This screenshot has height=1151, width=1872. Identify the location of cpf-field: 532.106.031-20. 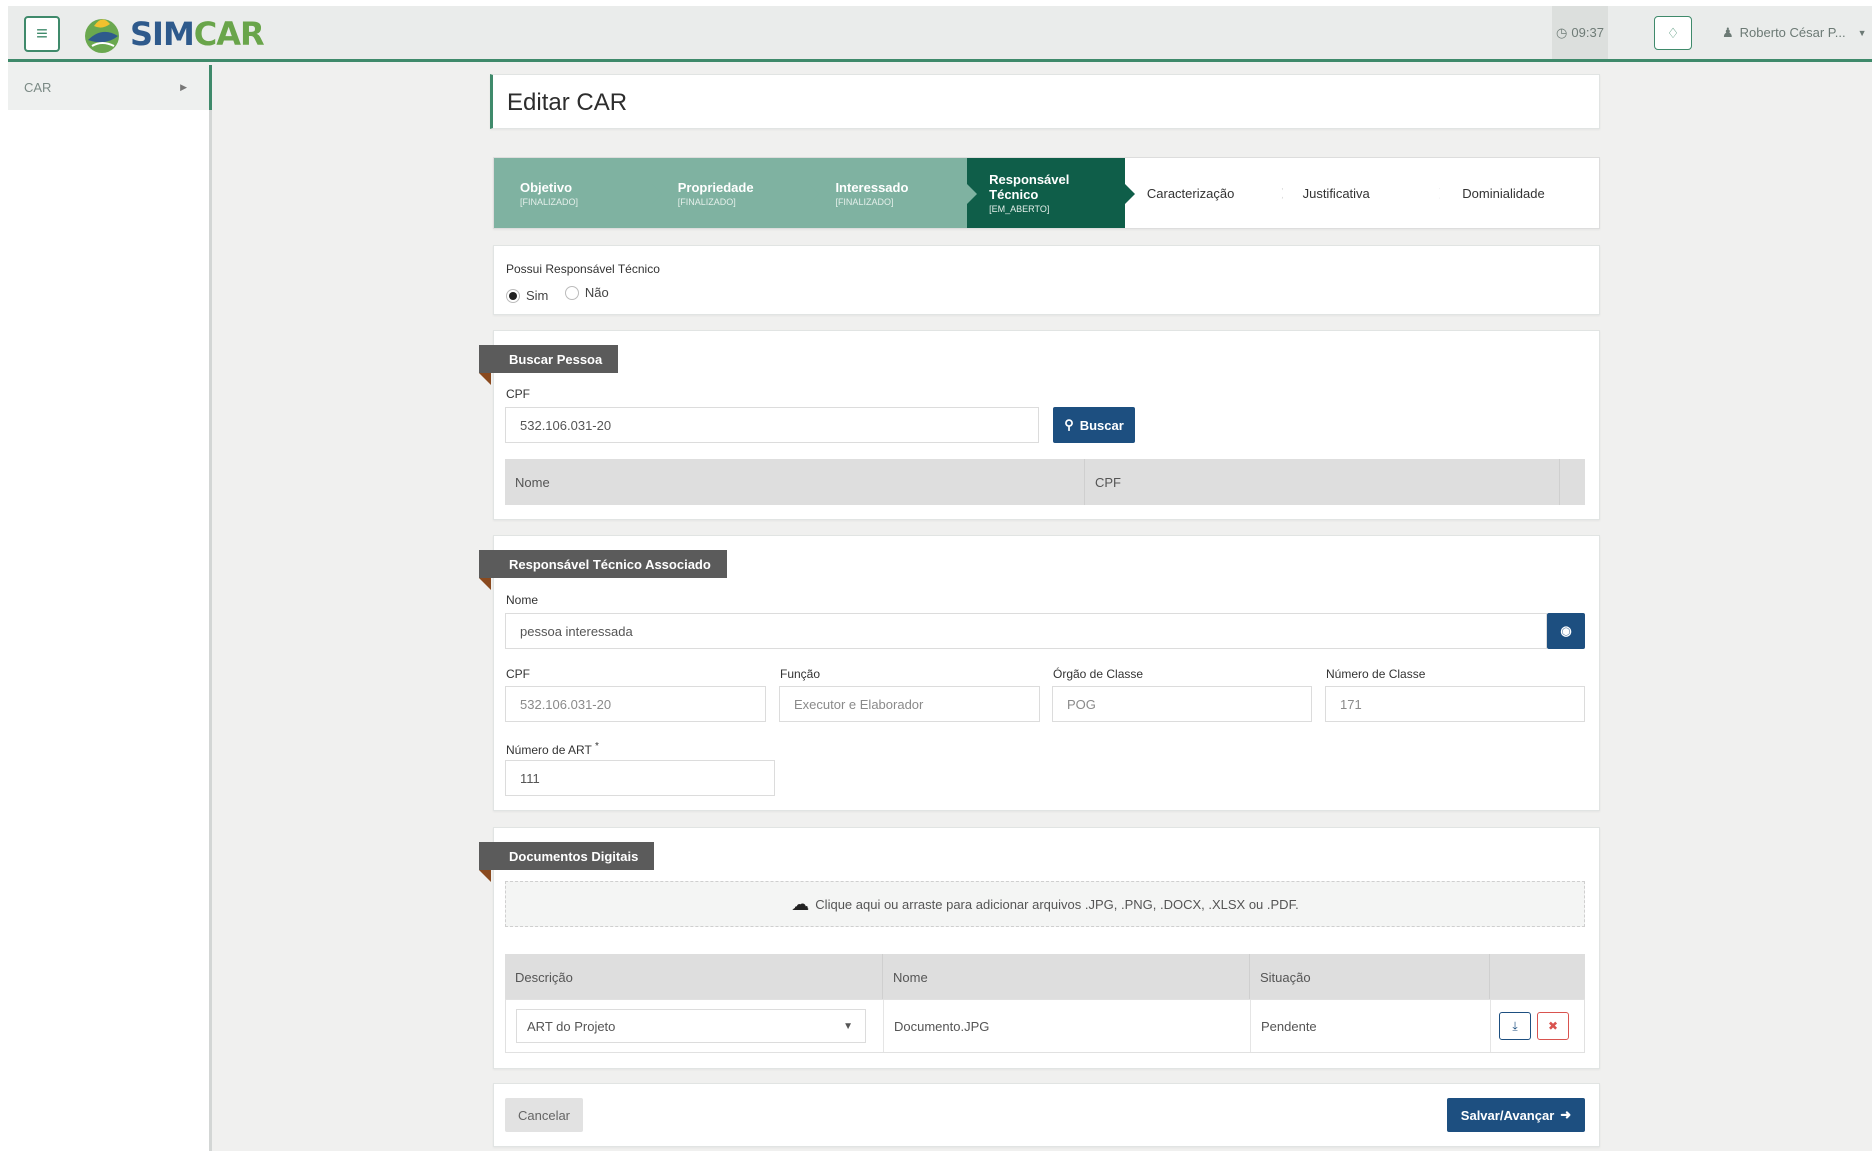
(635, 704).